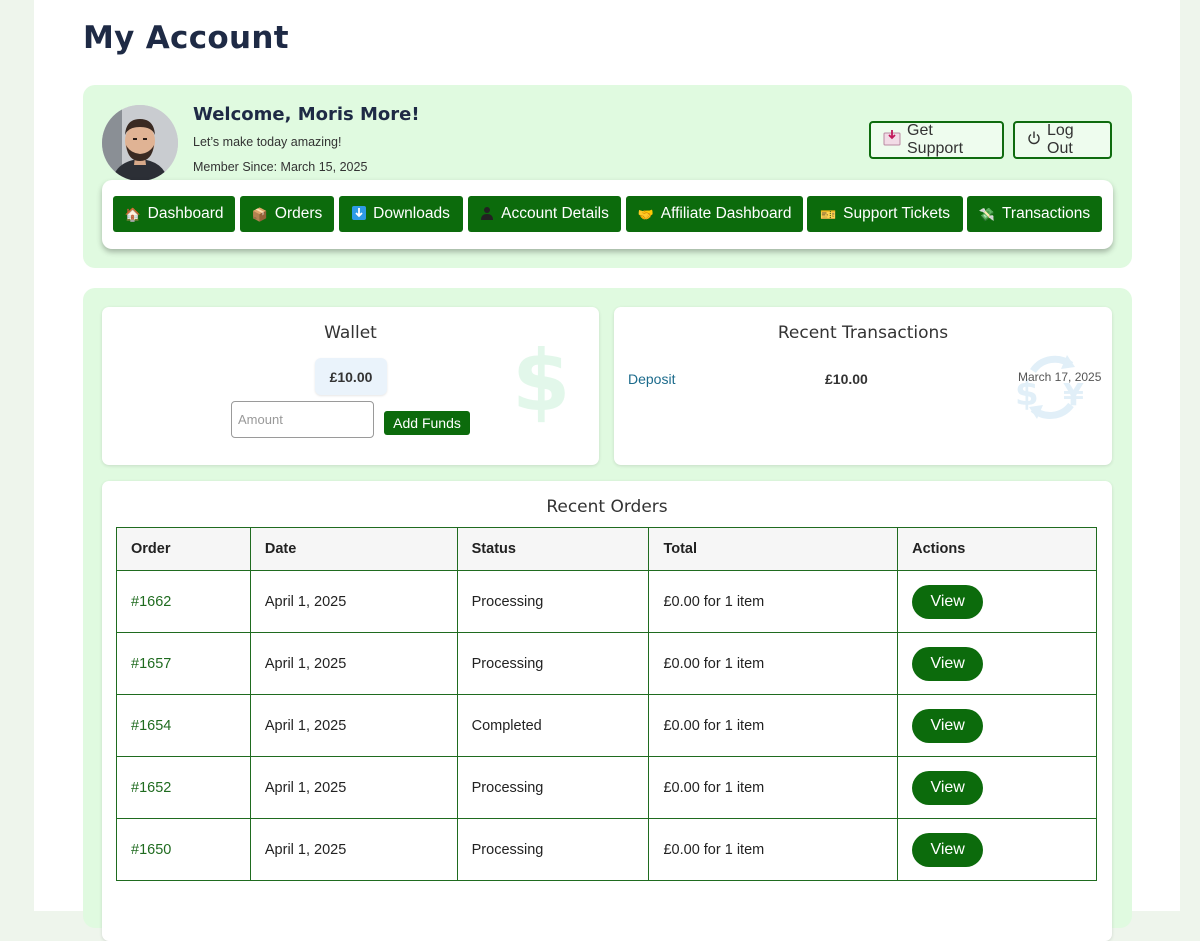 The image size is (1200, 941). I want to click on nav-dashboard-label: Dashboard, so click(185, 213).